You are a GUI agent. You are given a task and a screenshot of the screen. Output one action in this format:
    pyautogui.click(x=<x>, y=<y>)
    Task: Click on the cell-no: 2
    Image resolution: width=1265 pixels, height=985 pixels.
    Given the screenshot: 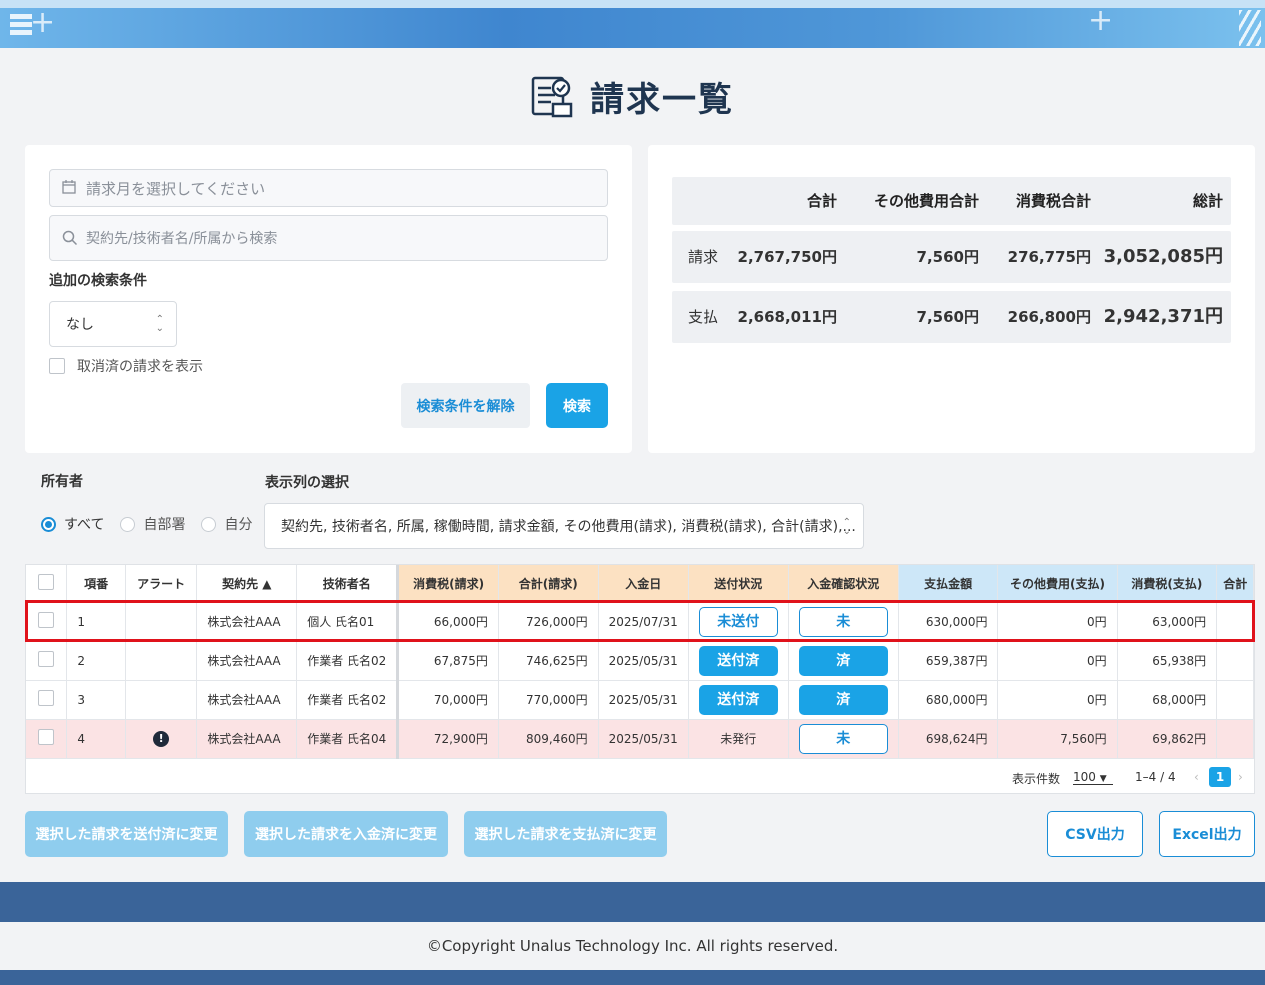 What is the action you would take?
    pyautogui.click(x=96, y=661)
    